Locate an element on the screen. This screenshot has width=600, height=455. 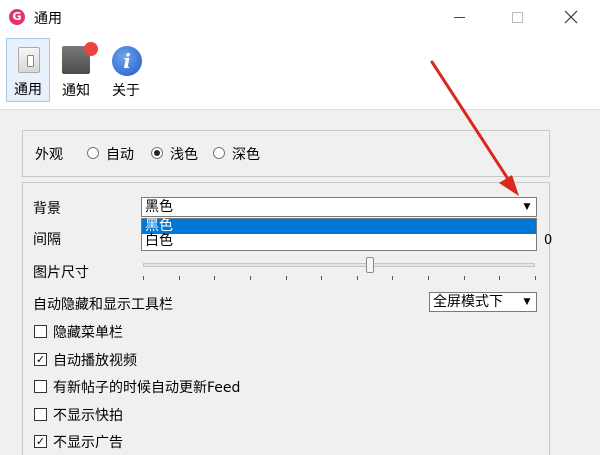
checkbox-hide-ads: ✓ is located at coordinates (40, 441).